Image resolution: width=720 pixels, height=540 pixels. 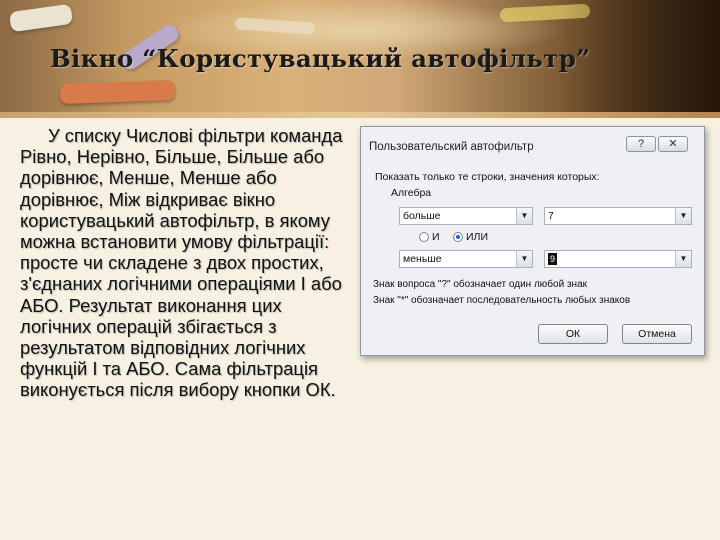 What do you see at coordinates (573, 334) in the screenshot?
I see `ok-button: ОК` at bounding box center [573, 334].